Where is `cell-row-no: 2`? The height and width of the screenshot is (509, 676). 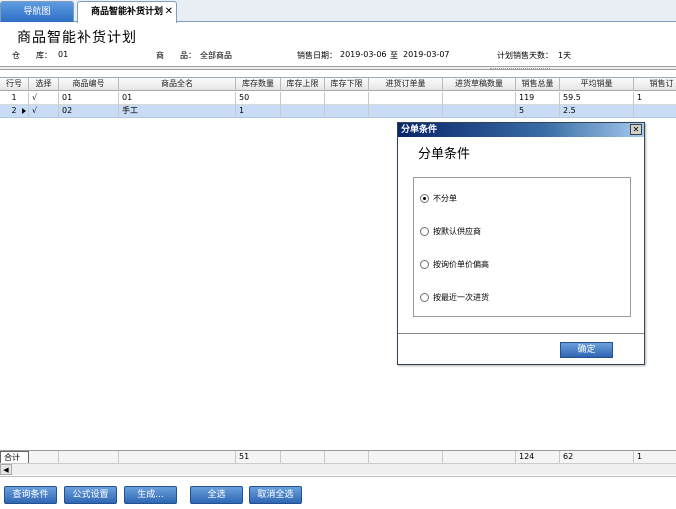
cell-row-no: 2 is located at coordinates (14, 111).